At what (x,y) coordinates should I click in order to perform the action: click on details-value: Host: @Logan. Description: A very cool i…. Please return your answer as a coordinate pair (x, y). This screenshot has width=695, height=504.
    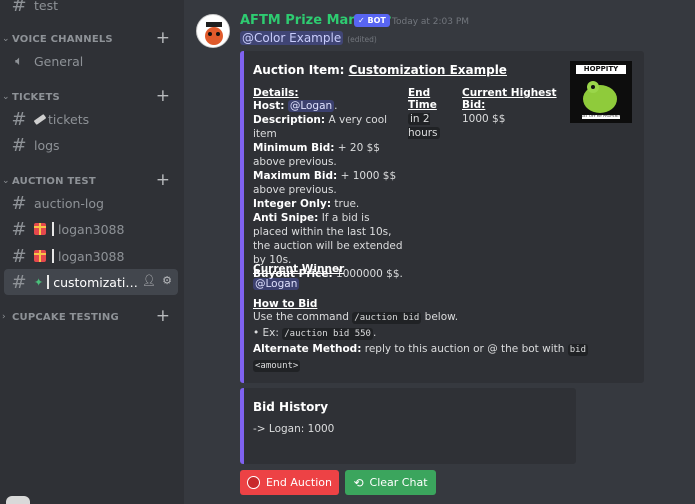
    Looking at the image, I should click on (328, 190).